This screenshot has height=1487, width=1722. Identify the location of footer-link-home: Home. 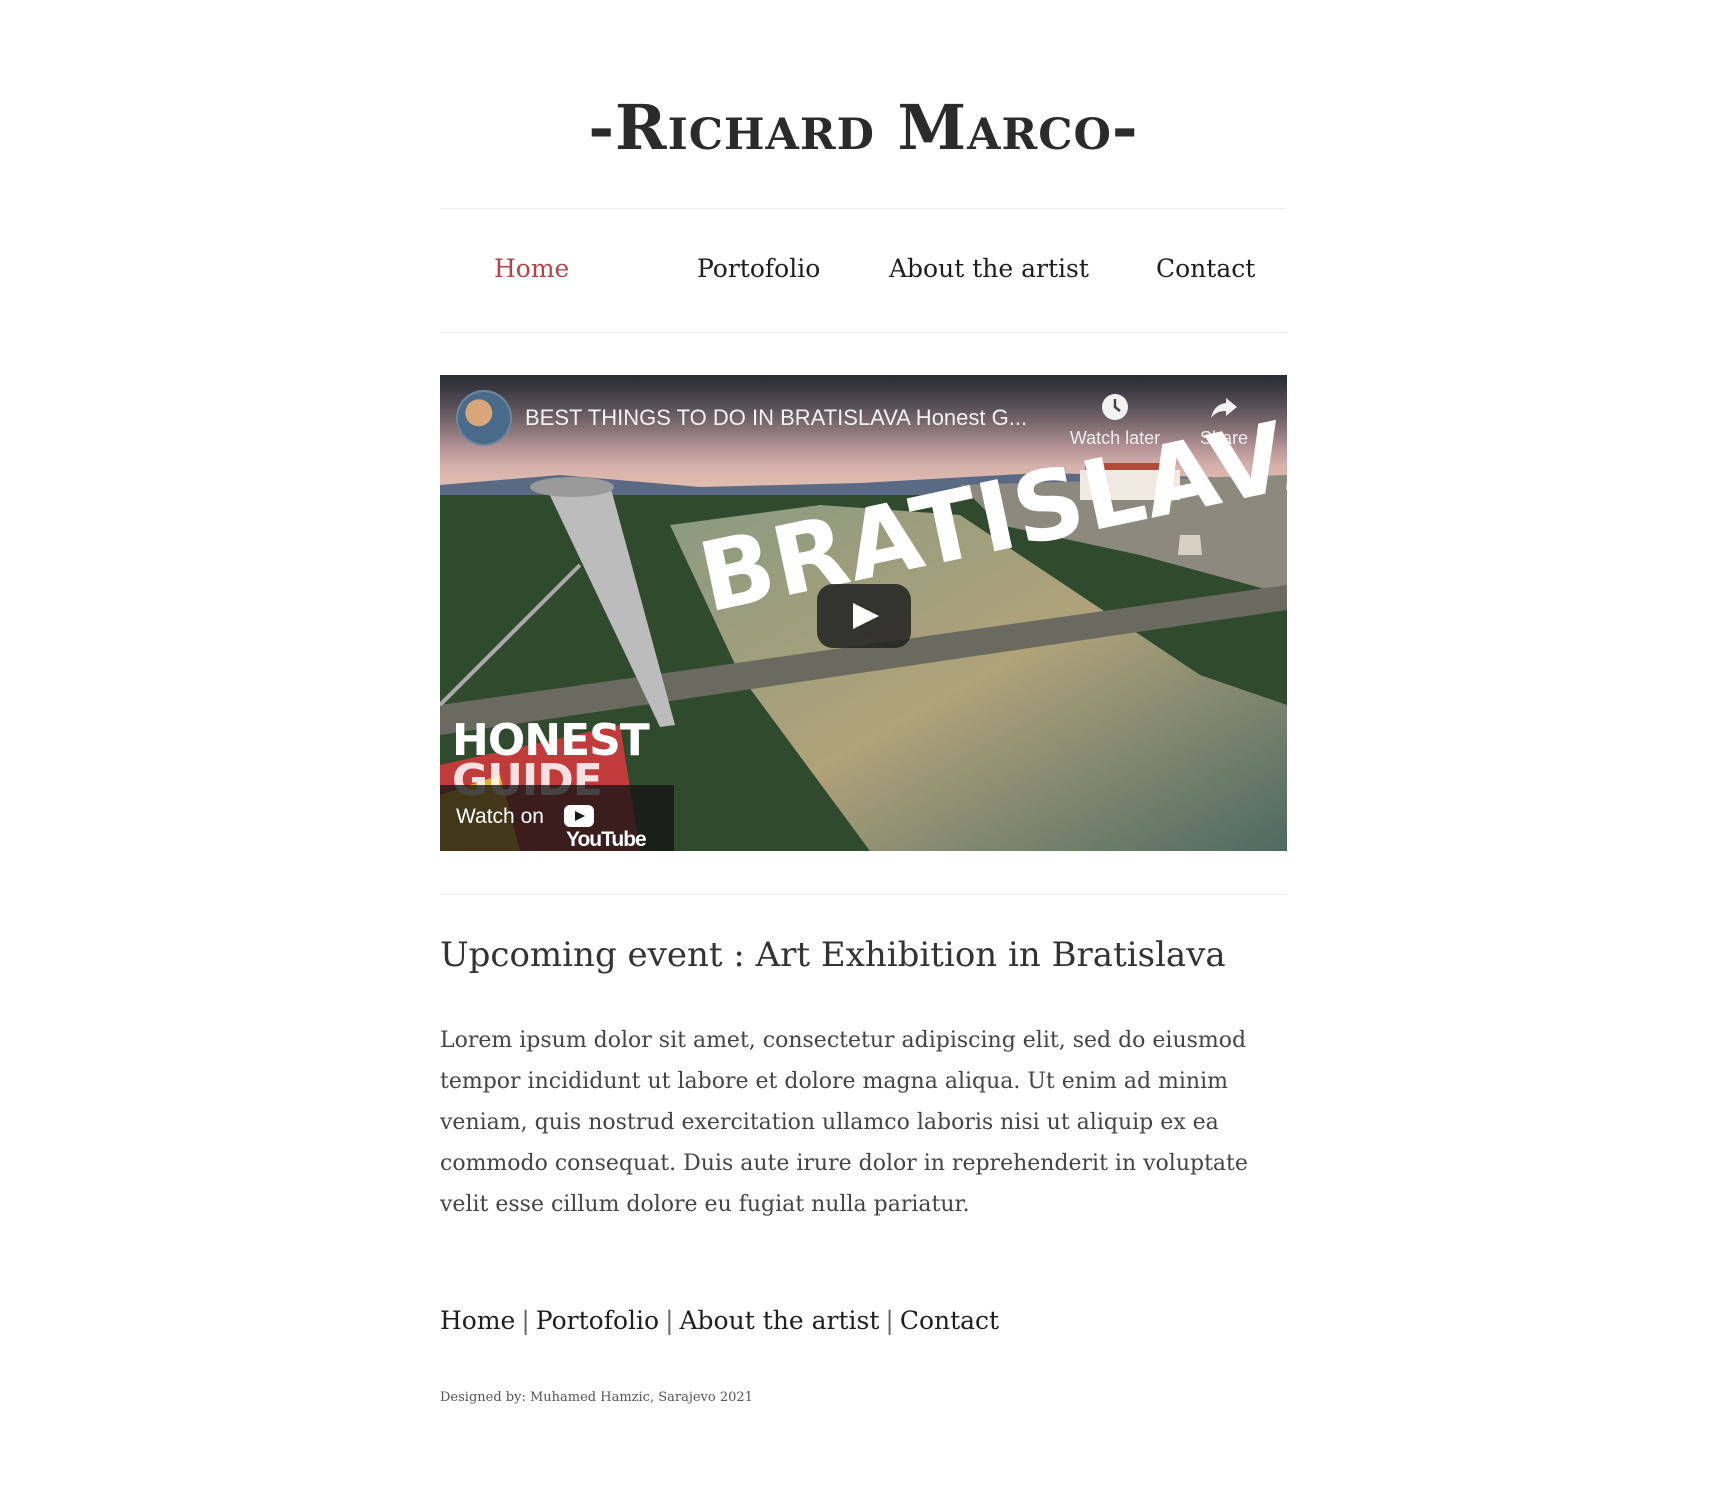
(477, 1320).